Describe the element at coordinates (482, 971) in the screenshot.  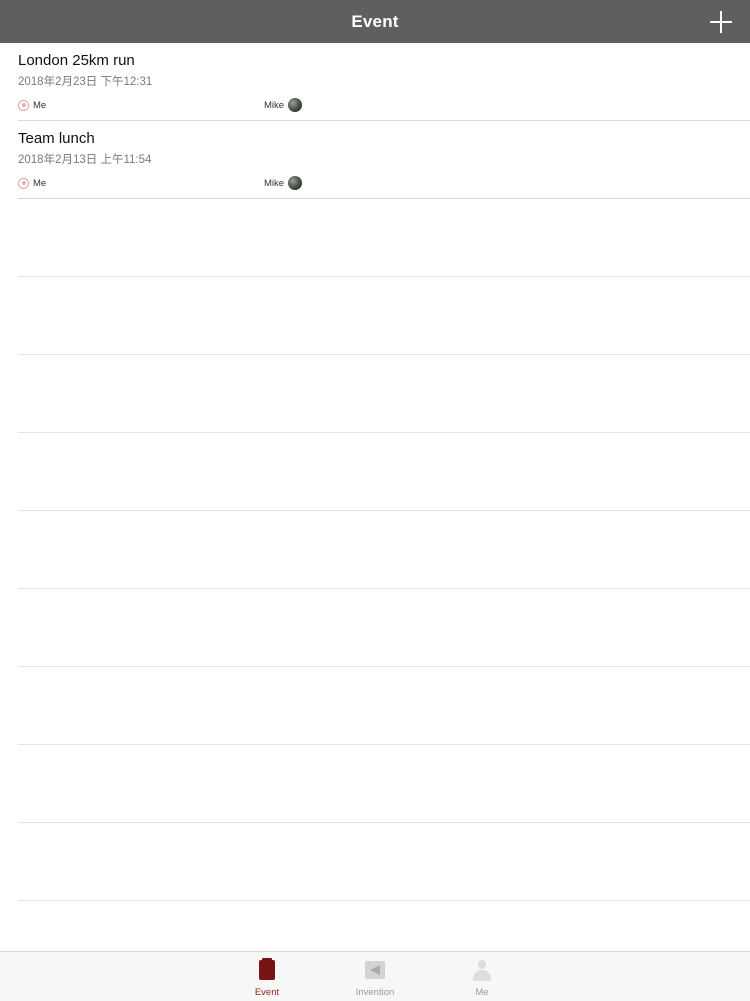
I see `person-icon` at that location.